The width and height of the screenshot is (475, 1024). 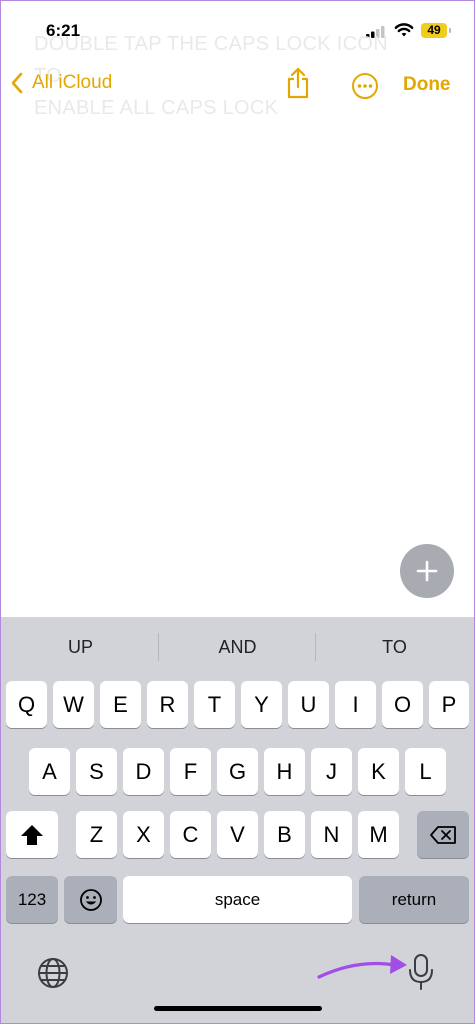 I want to click on dictation-button, so click(x=421, y=974).